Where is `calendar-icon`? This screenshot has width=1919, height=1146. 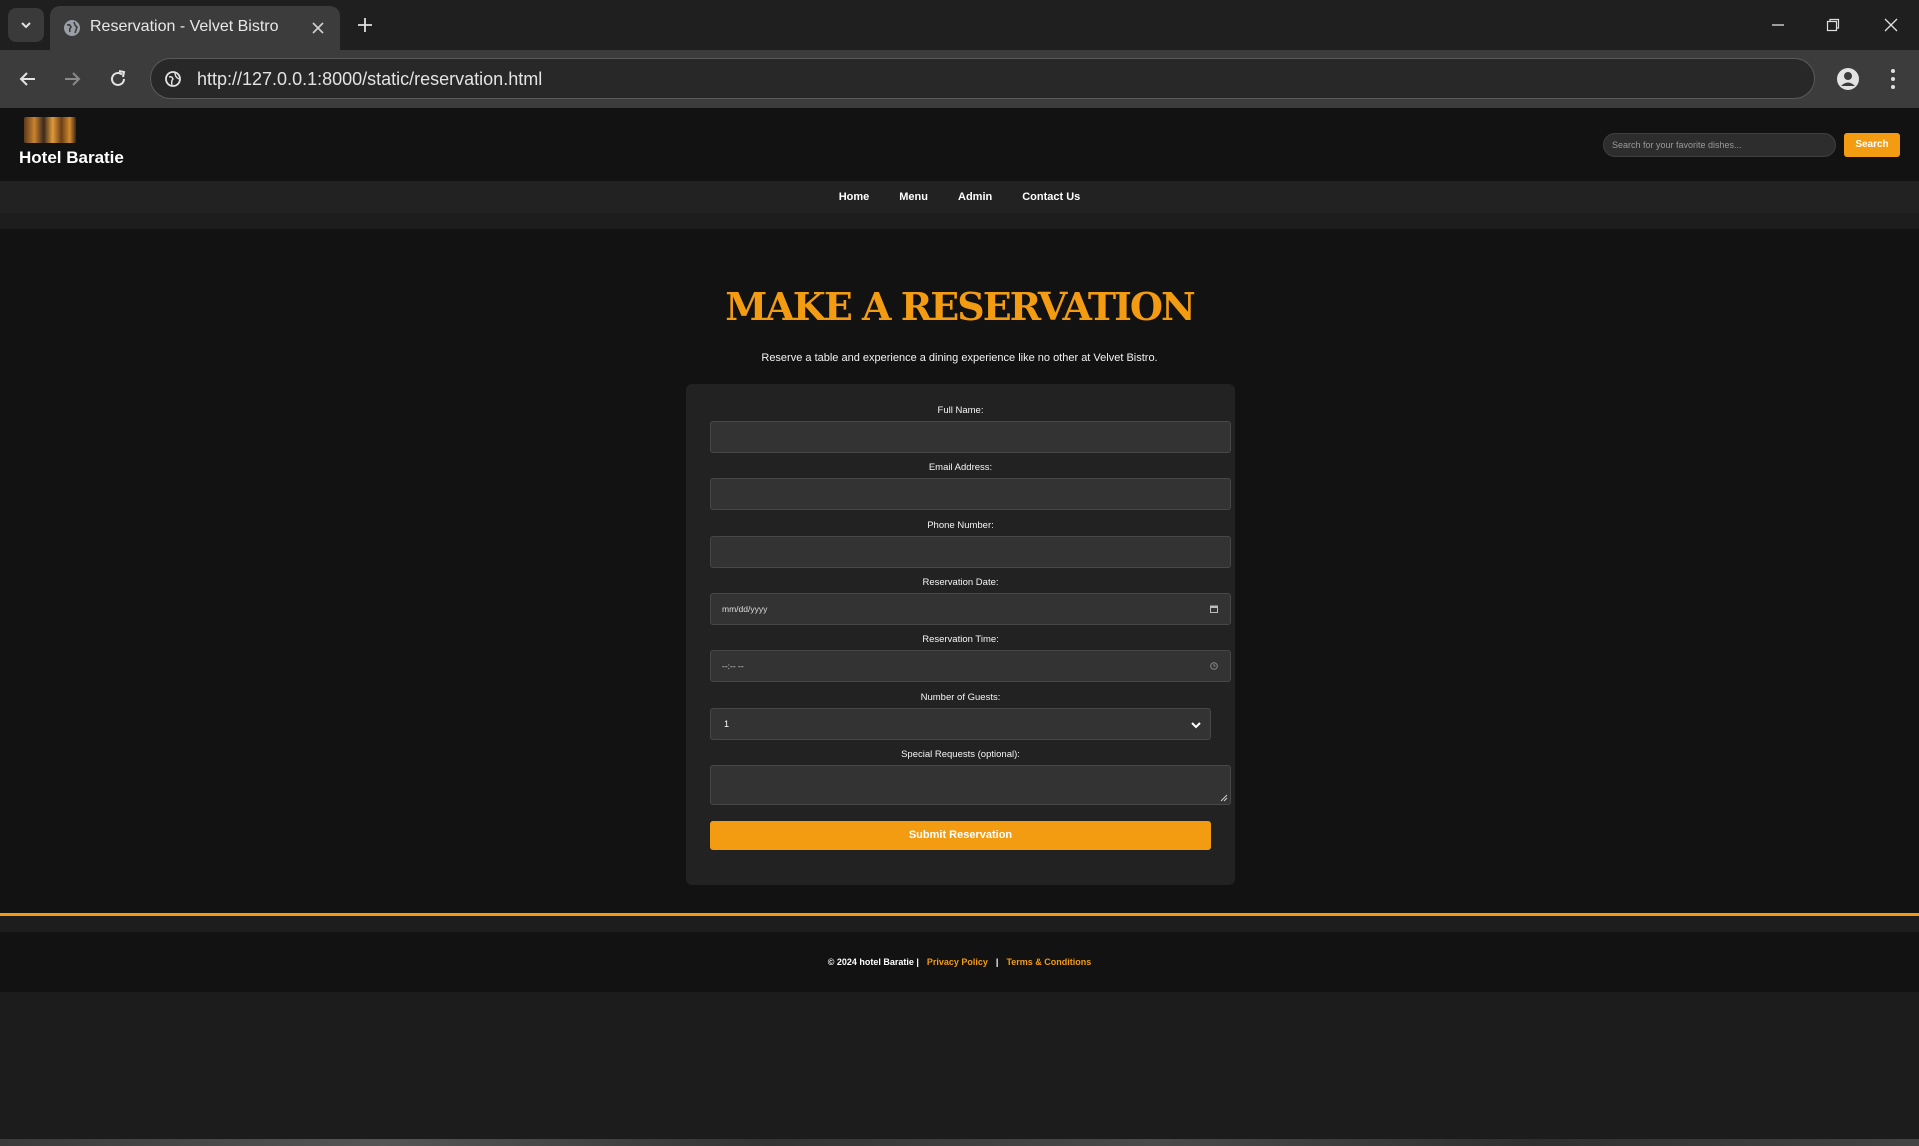
calendar-icon is located at coordinates (1214, 609).